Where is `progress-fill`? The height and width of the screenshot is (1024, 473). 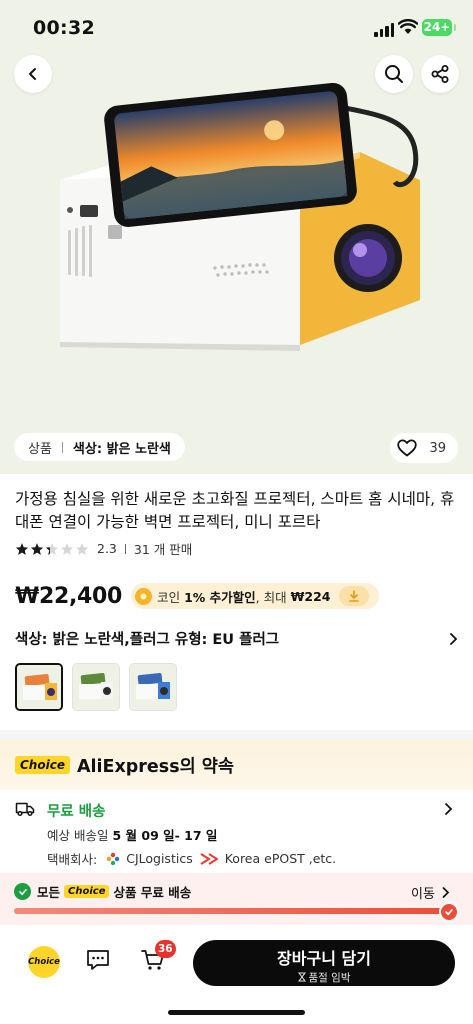
progress-fill is located at coordinates (231, 911).